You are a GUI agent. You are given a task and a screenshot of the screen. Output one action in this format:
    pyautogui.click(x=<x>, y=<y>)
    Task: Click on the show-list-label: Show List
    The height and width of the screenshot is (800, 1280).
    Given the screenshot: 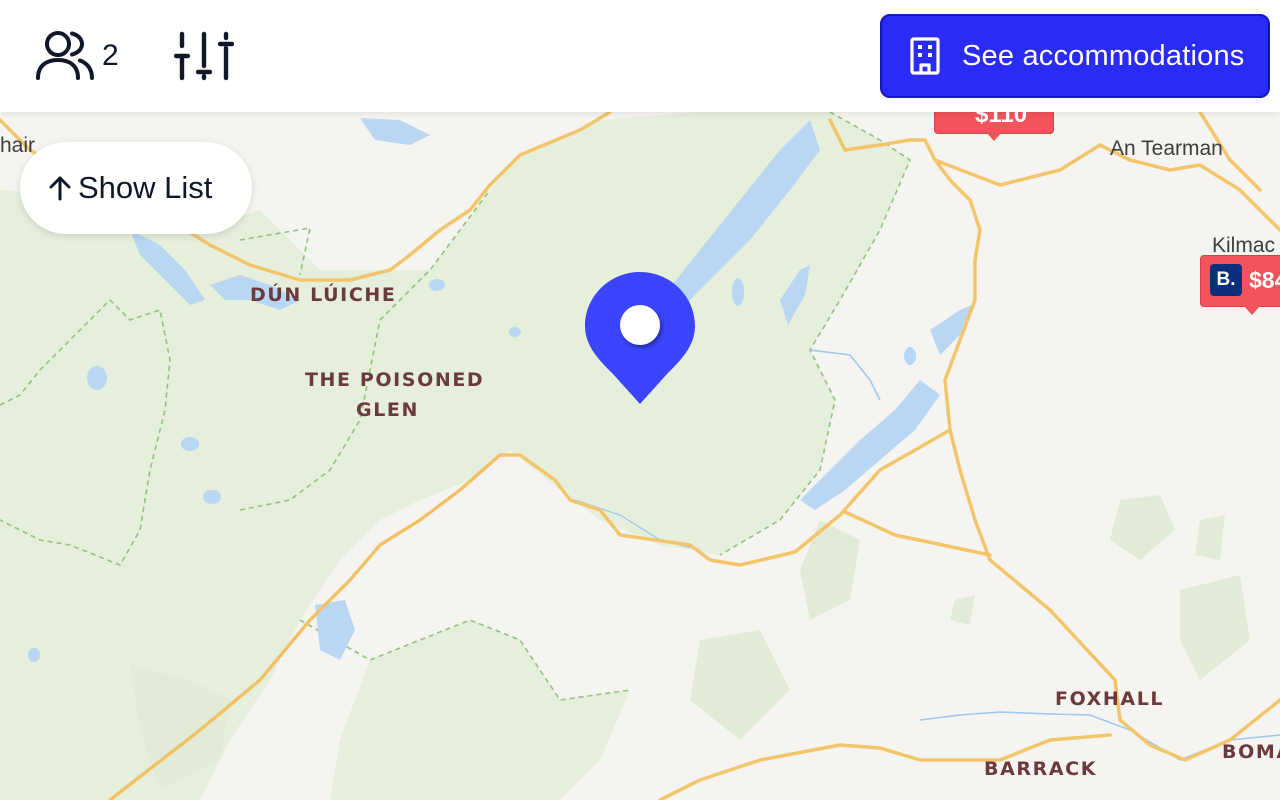 What is the action you would take?
    pyautogui.click(x=145, y=187)
    